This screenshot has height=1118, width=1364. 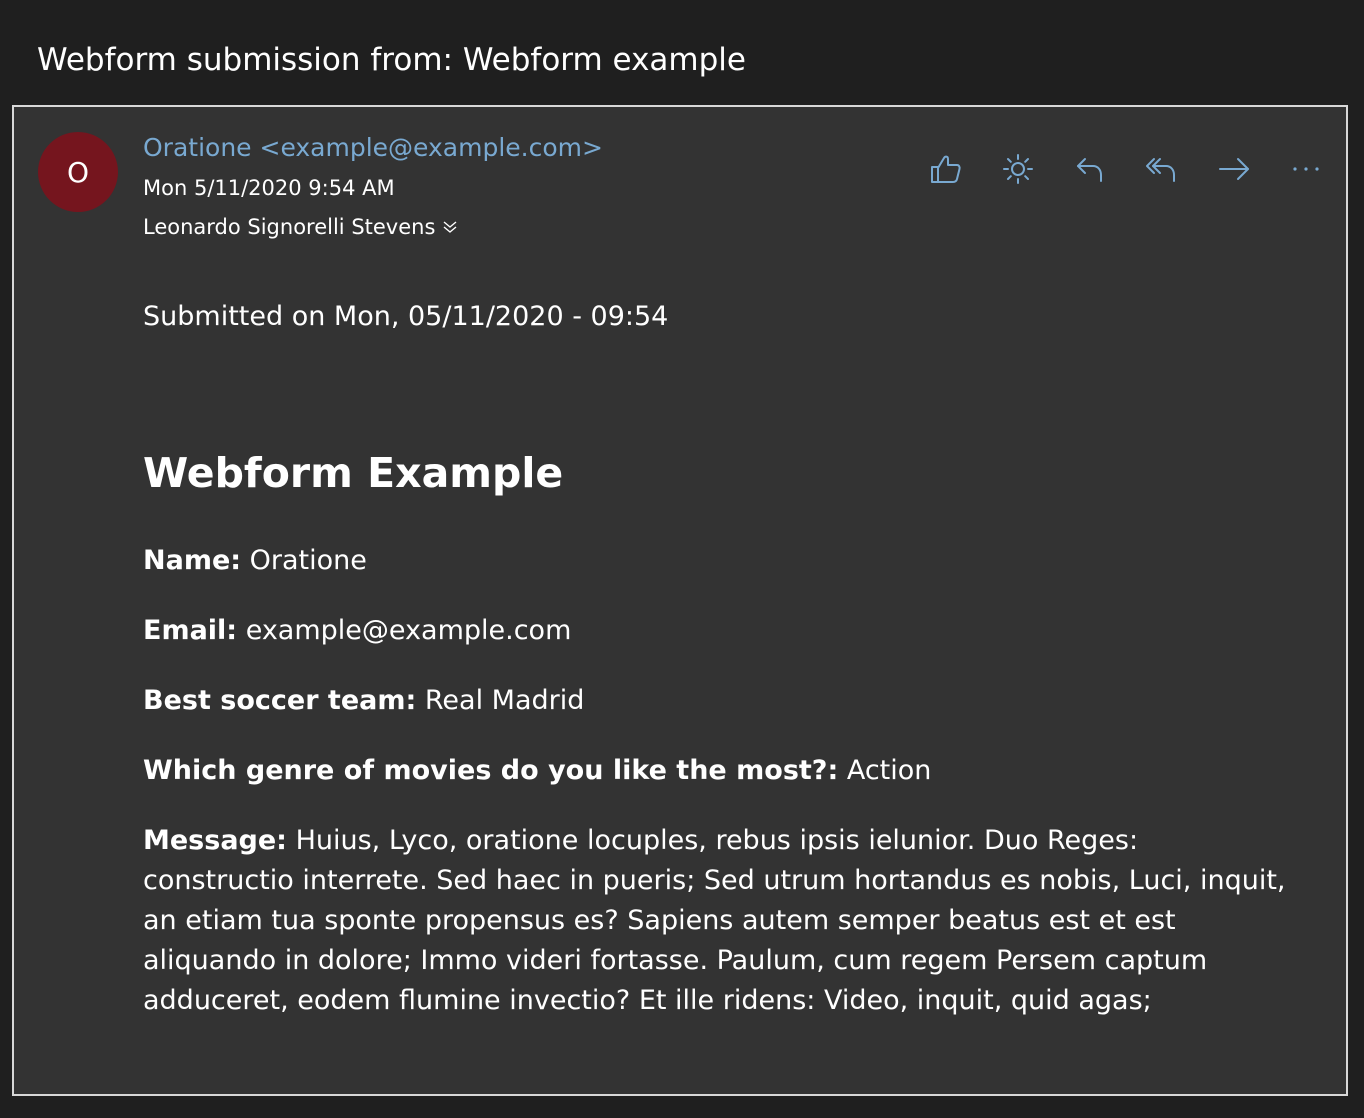 What do you see at coordinates (289, 227) in the screenshot?
I see `recipients-name: Leonardo Signorelli Stevens` at bounding box center [289, 227].